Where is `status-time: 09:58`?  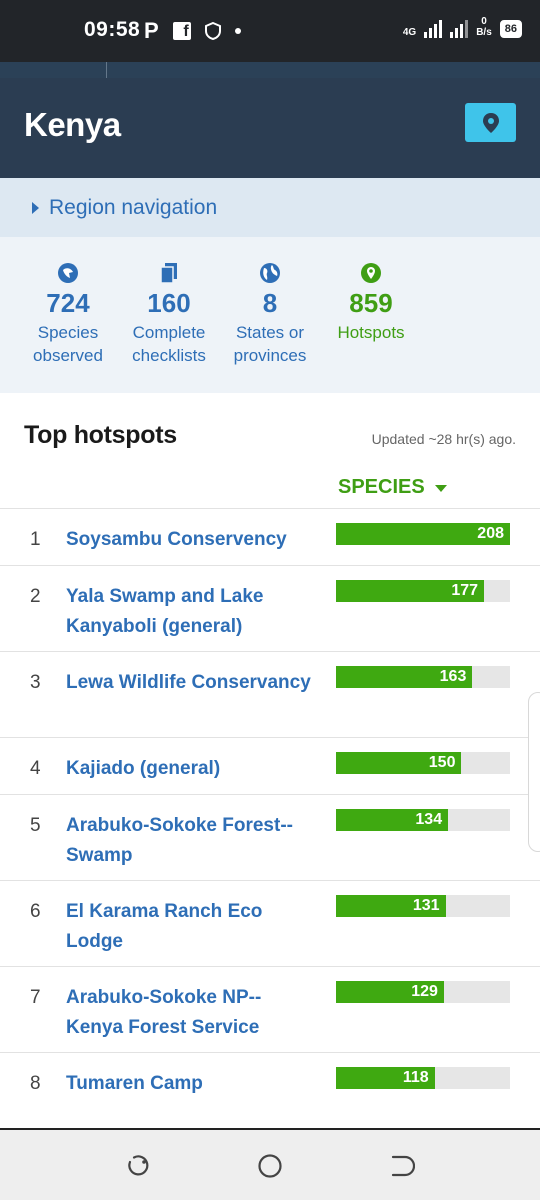 status-time: 09:58 is located at coordinates (112, 29).